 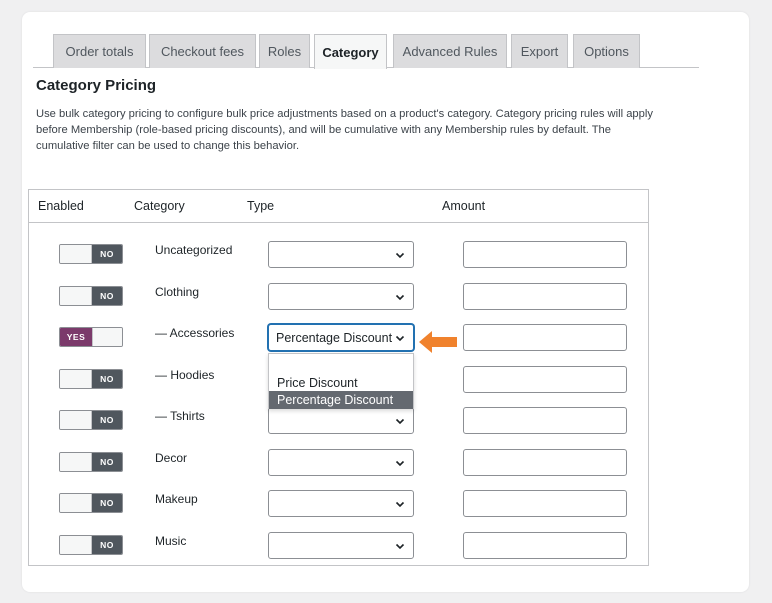 What do you see at coordinates (539, 51) in the screenshot?
I see `tab-export: Export` at bounding box center [539, 51].